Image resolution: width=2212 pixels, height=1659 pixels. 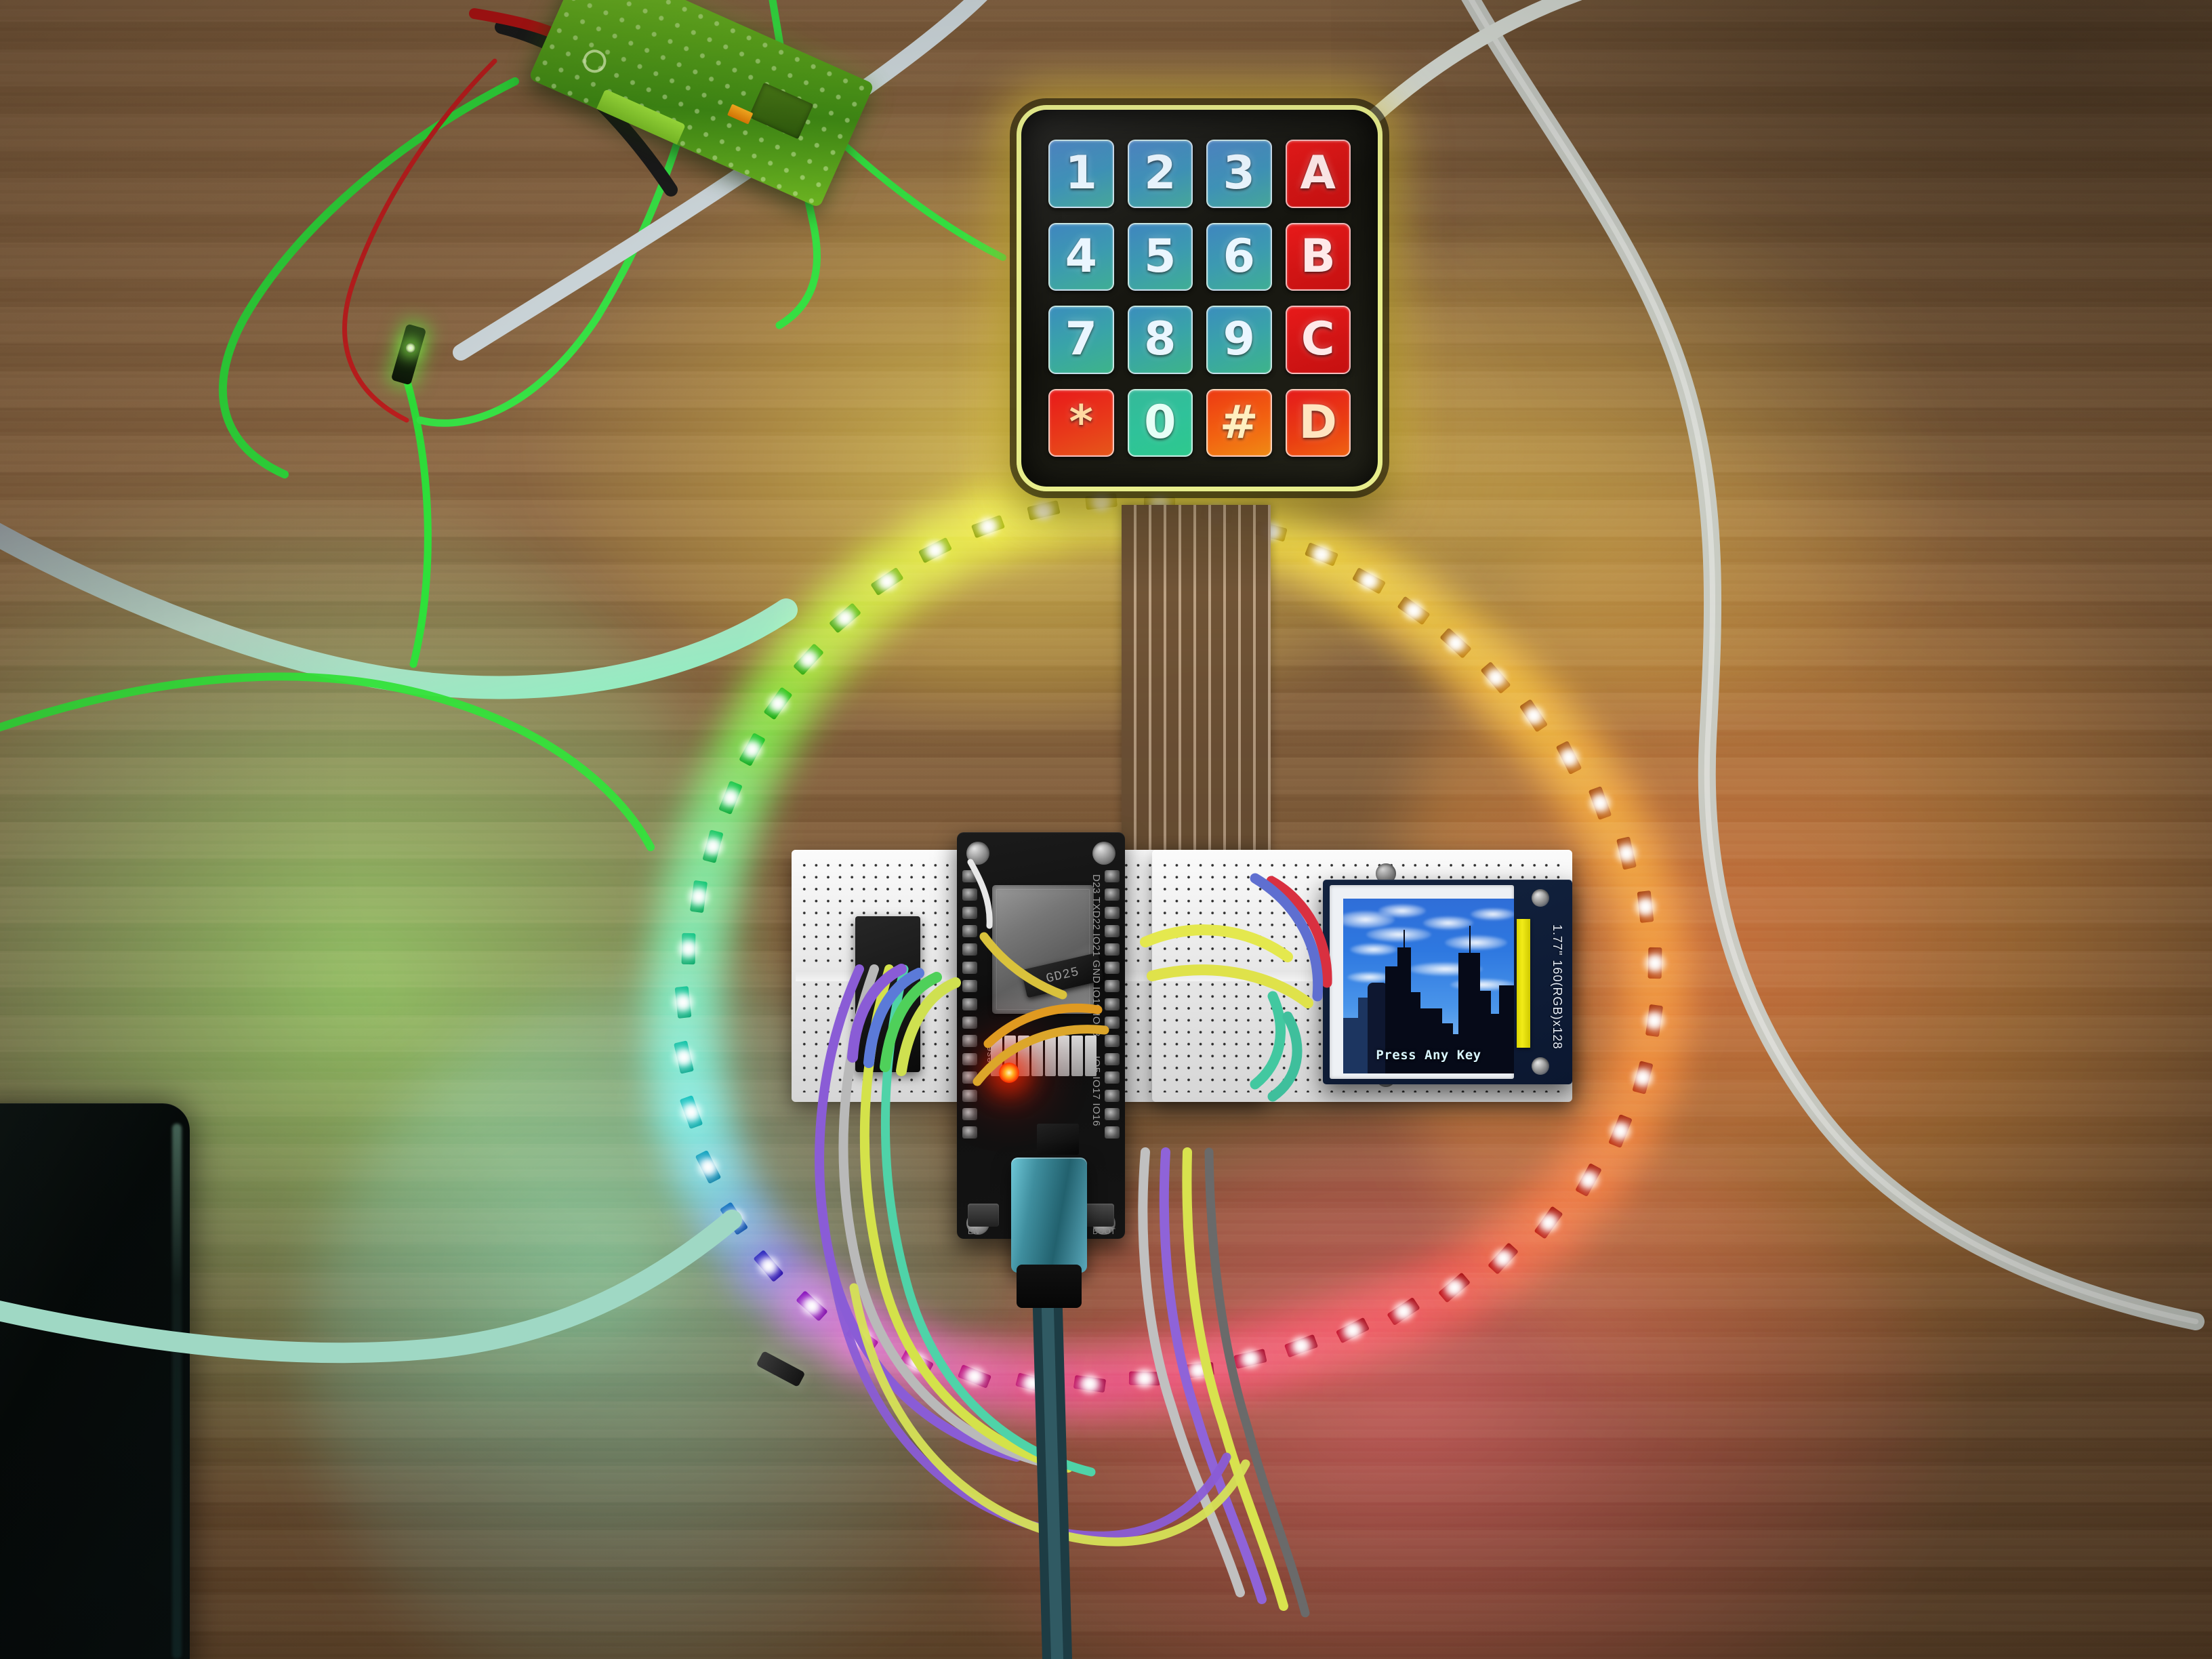 I want to click on jumper-teal-right, so click(x=1268, y=1040).